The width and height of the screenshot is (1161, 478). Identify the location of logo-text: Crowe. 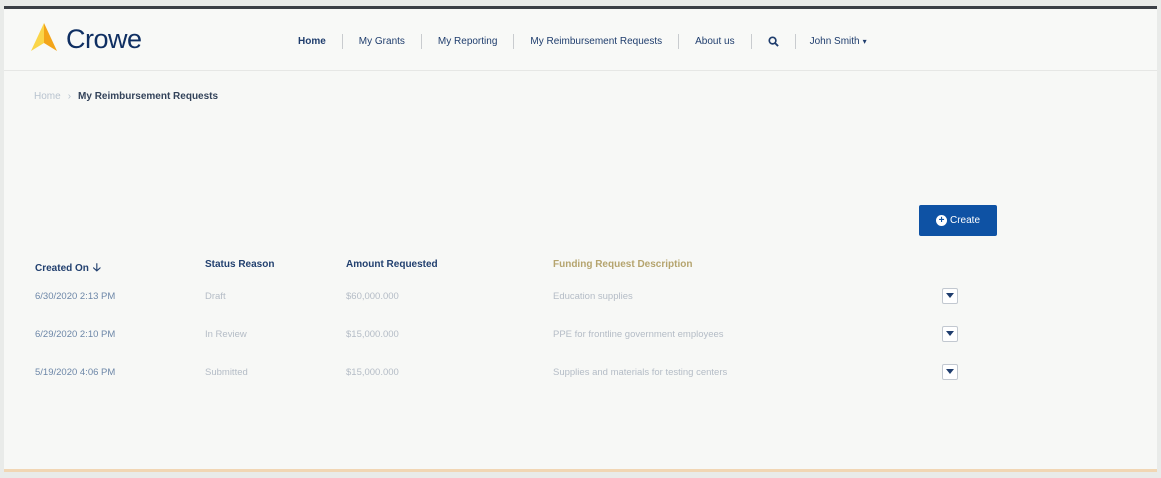
(104, 38).